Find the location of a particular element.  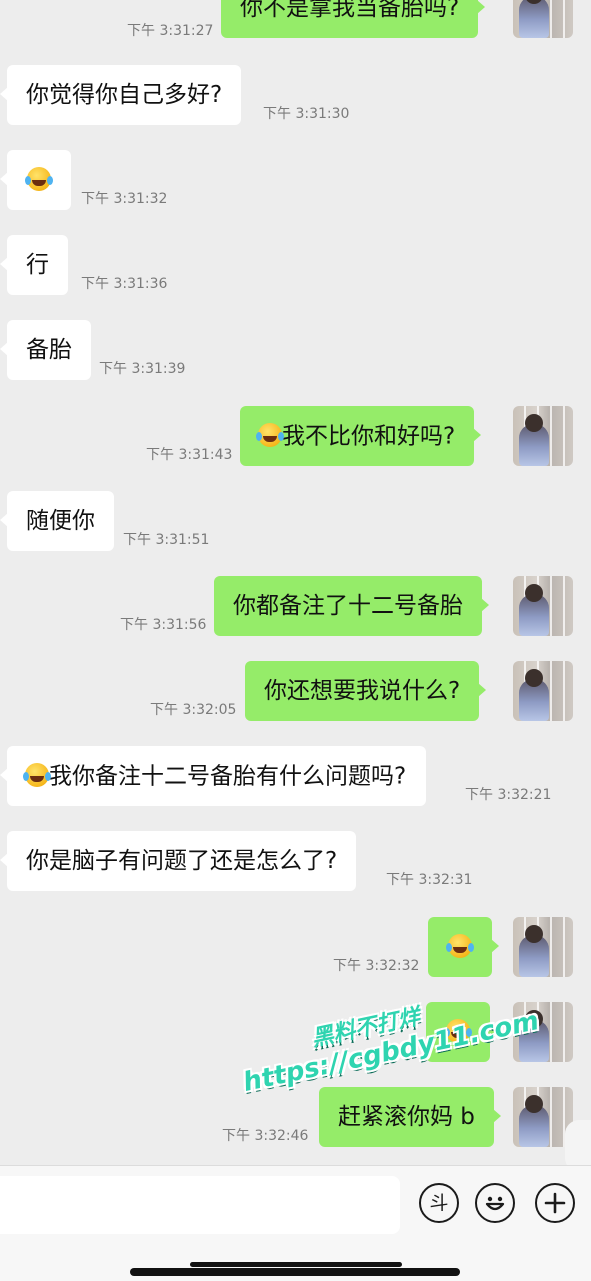

message-row: 下午 3:32:05 你还想要我说什么? is located at coordinates (295, 691).